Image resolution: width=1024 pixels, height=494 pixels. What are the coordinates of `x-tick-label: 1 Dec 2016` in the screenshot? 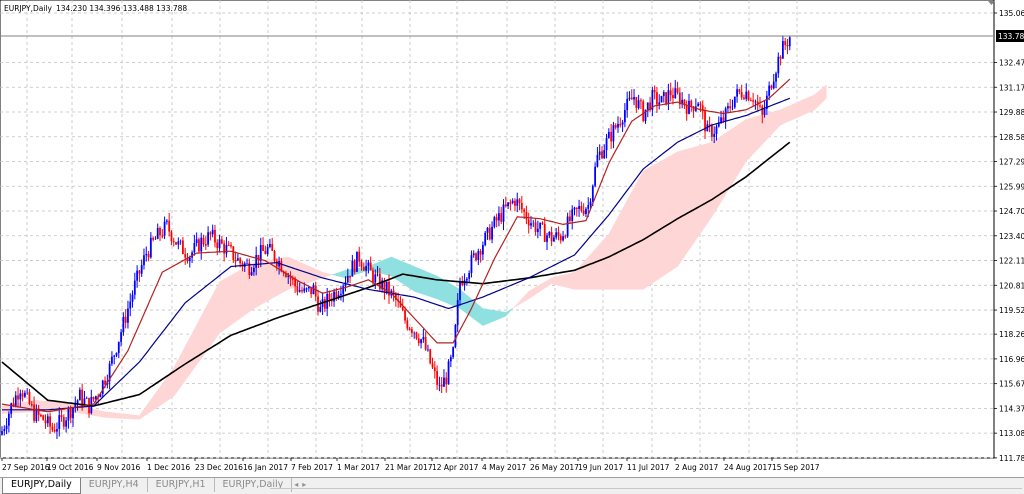 It's located at (168, 467).